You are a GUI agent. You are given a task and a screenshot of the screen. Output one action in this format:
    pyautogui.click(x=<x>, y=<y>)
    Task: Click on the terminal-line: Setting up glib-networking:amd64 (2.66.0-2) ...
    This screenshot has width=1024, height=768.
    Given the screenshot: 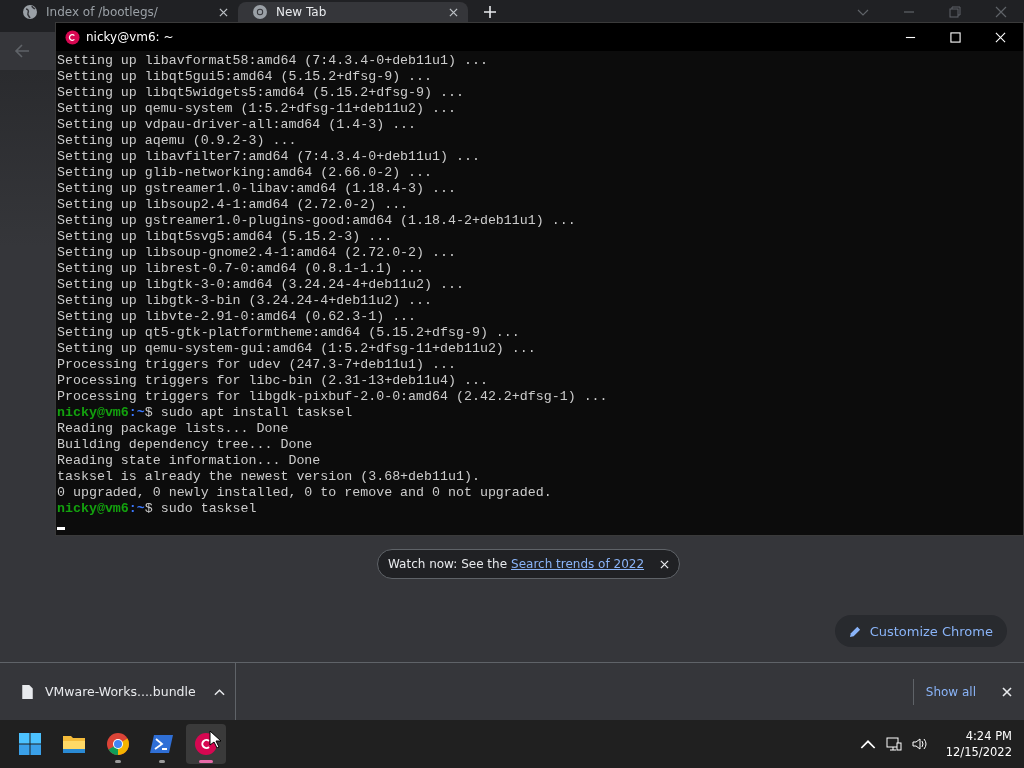 What is the action you would take?
    pyautogui.click(x=245, y=173)
    